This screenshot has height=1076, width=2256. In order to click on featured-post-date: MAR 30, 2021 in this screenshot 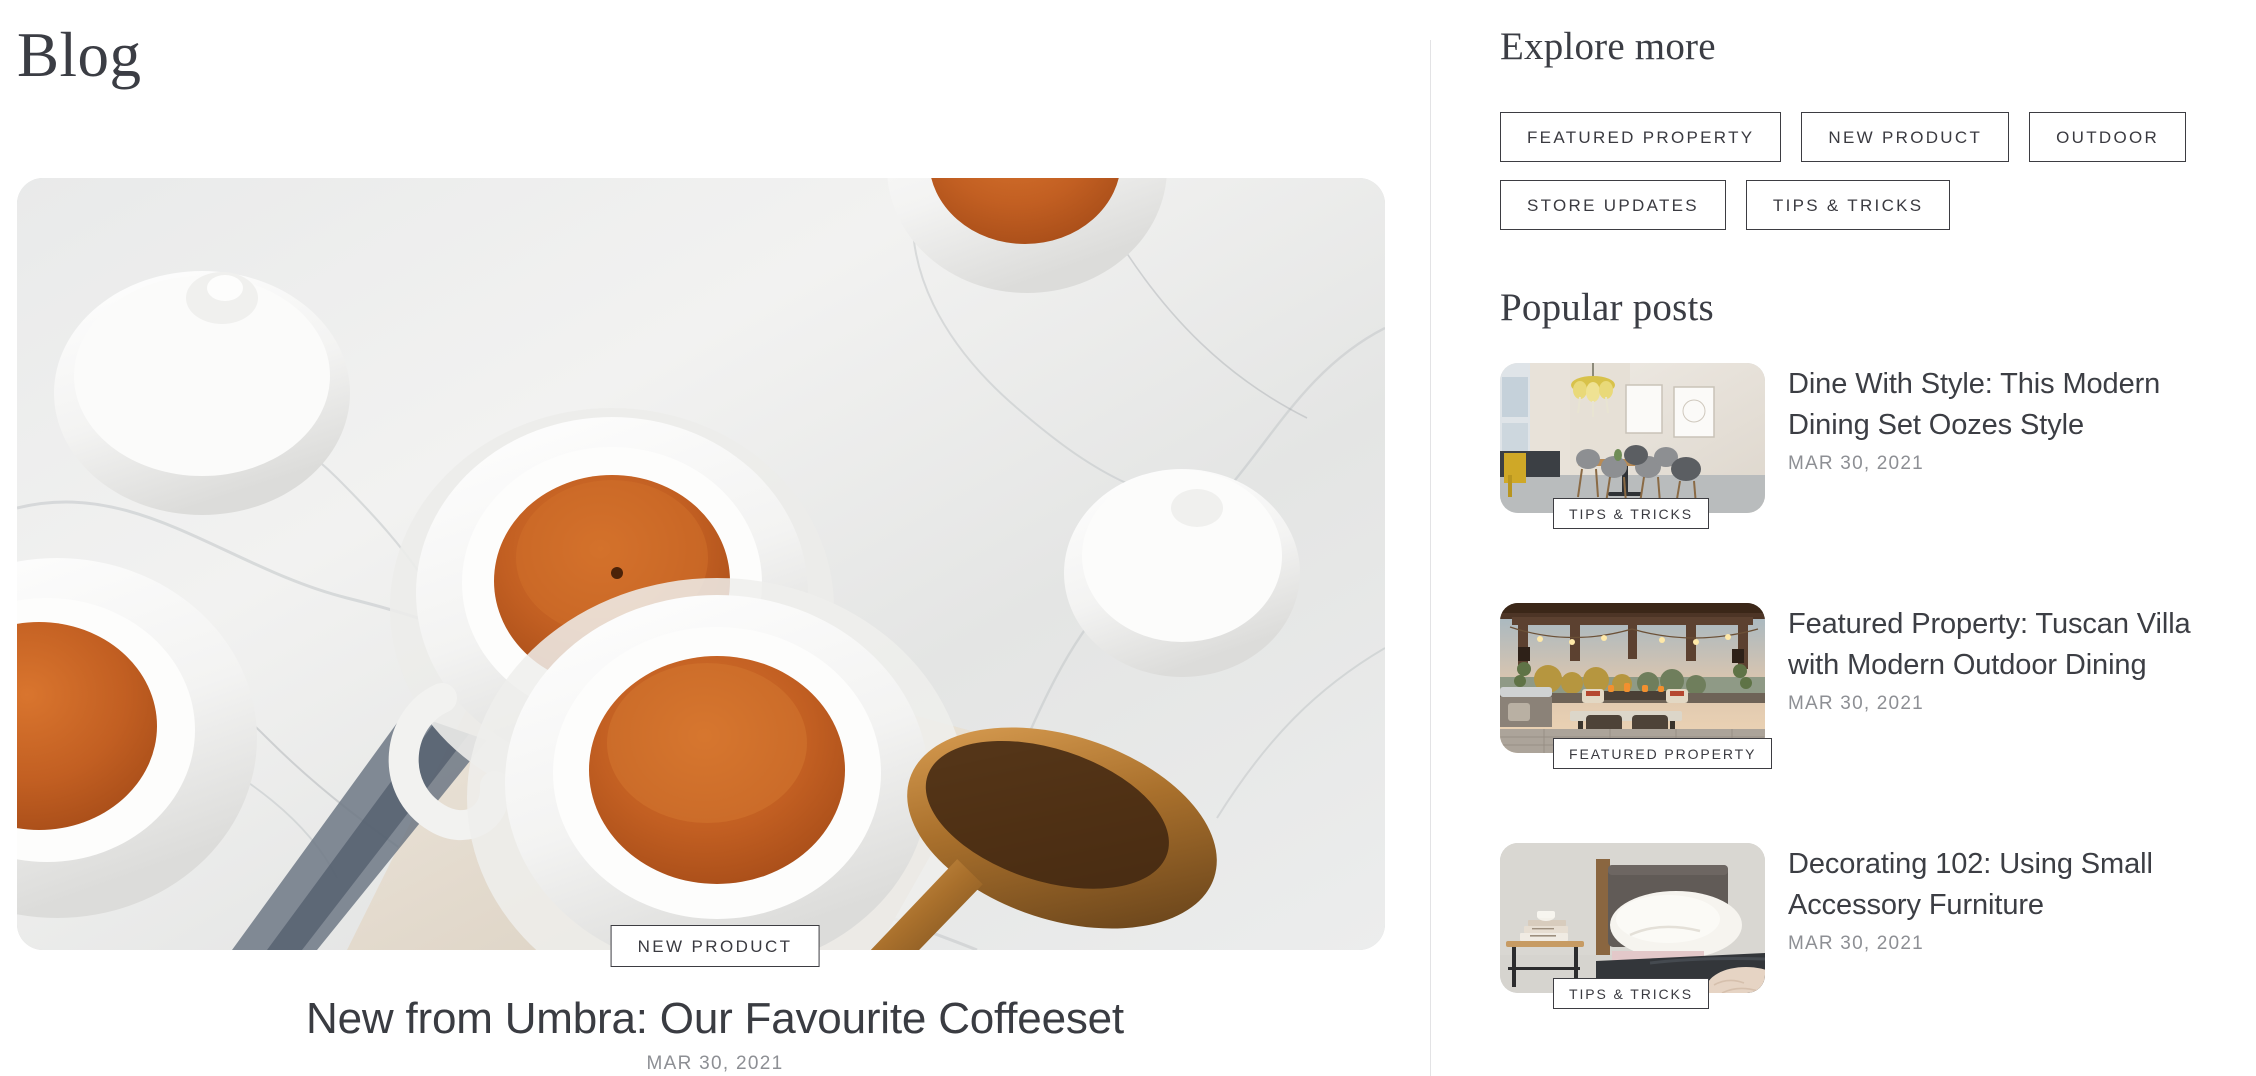, I will do `click(715, 1063)`.